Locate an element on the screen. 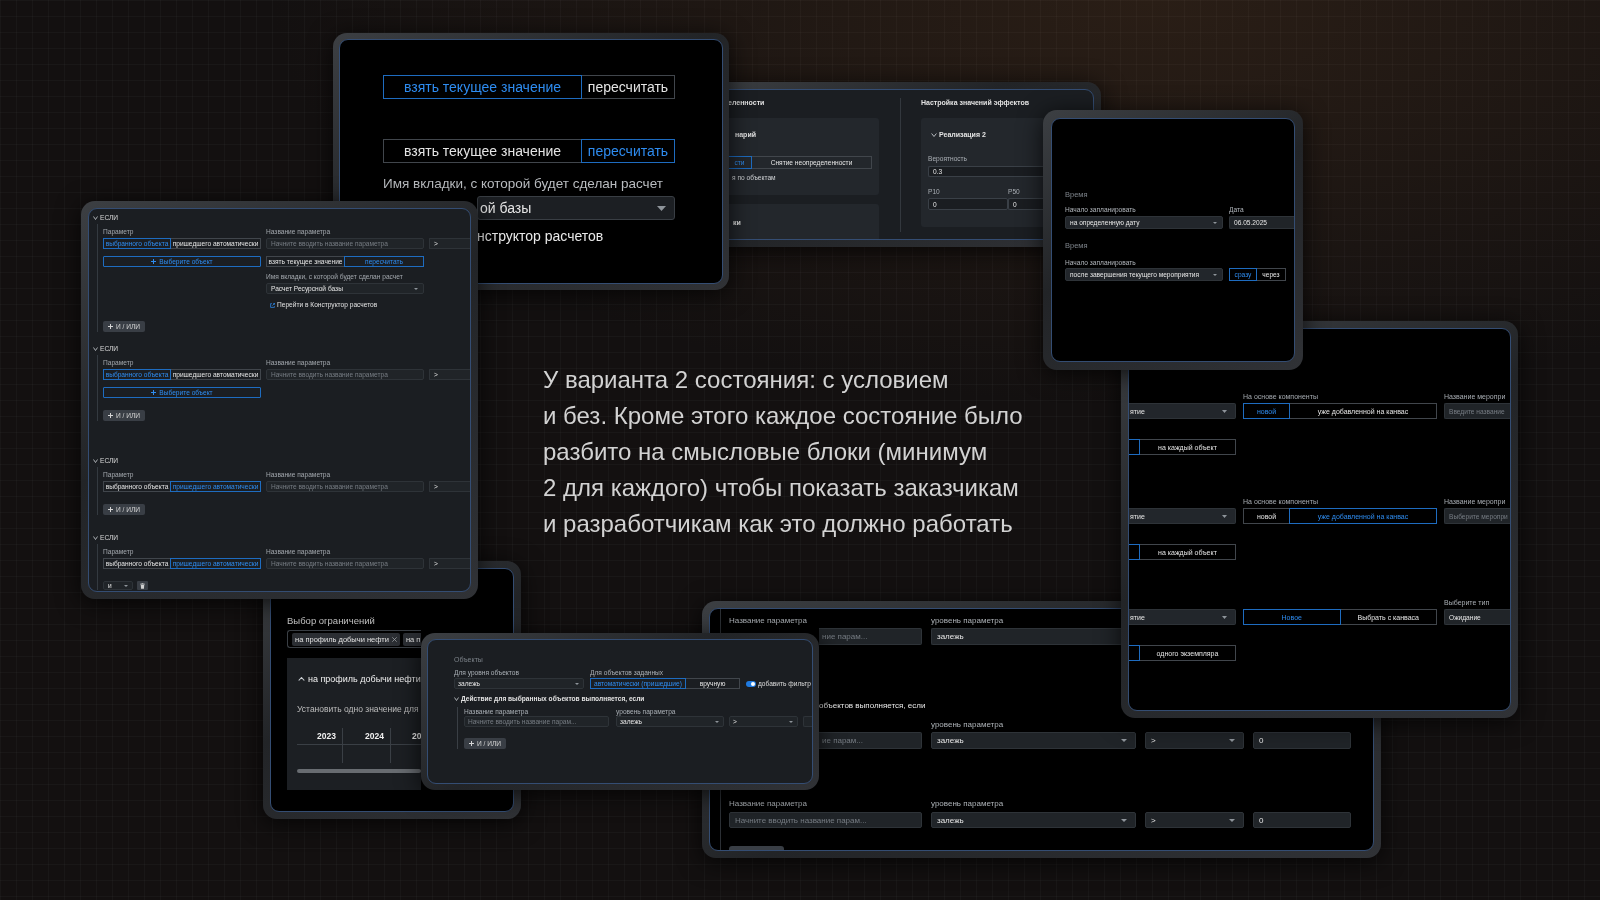 This screenshot has height=900, width=1600. column-header: 2024 is located at coordinates (367, 736).